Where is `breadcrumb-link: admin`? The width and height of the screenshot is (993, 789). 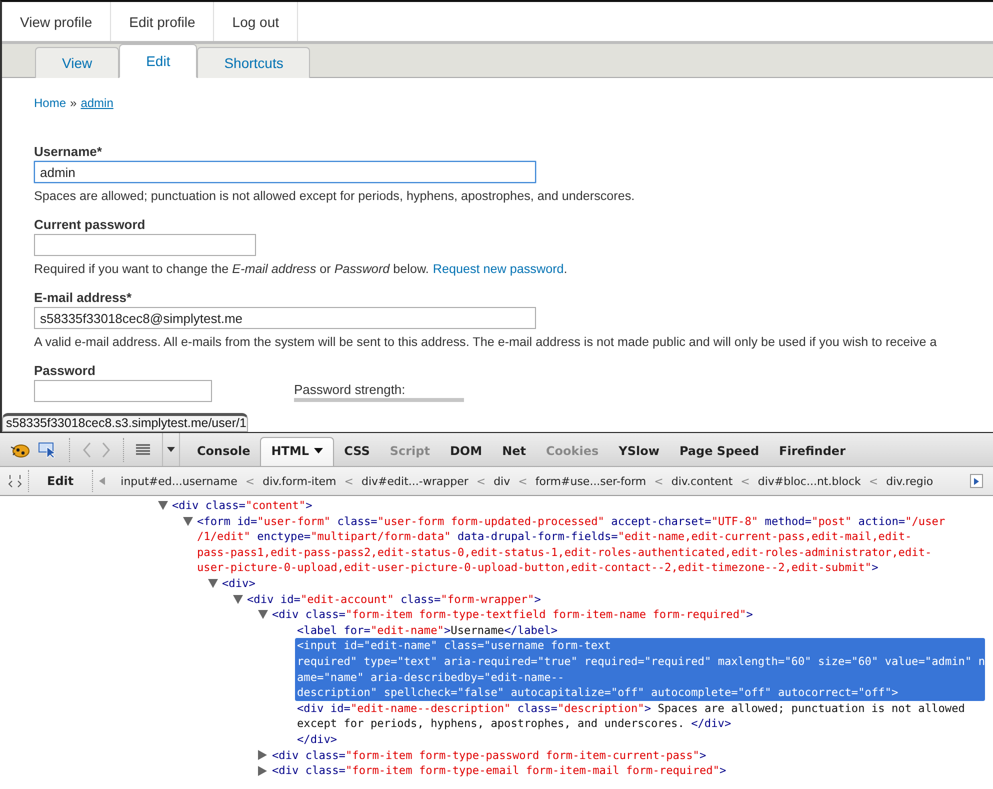 breadcrumb-link: admin is located at coordinates (97, 103).